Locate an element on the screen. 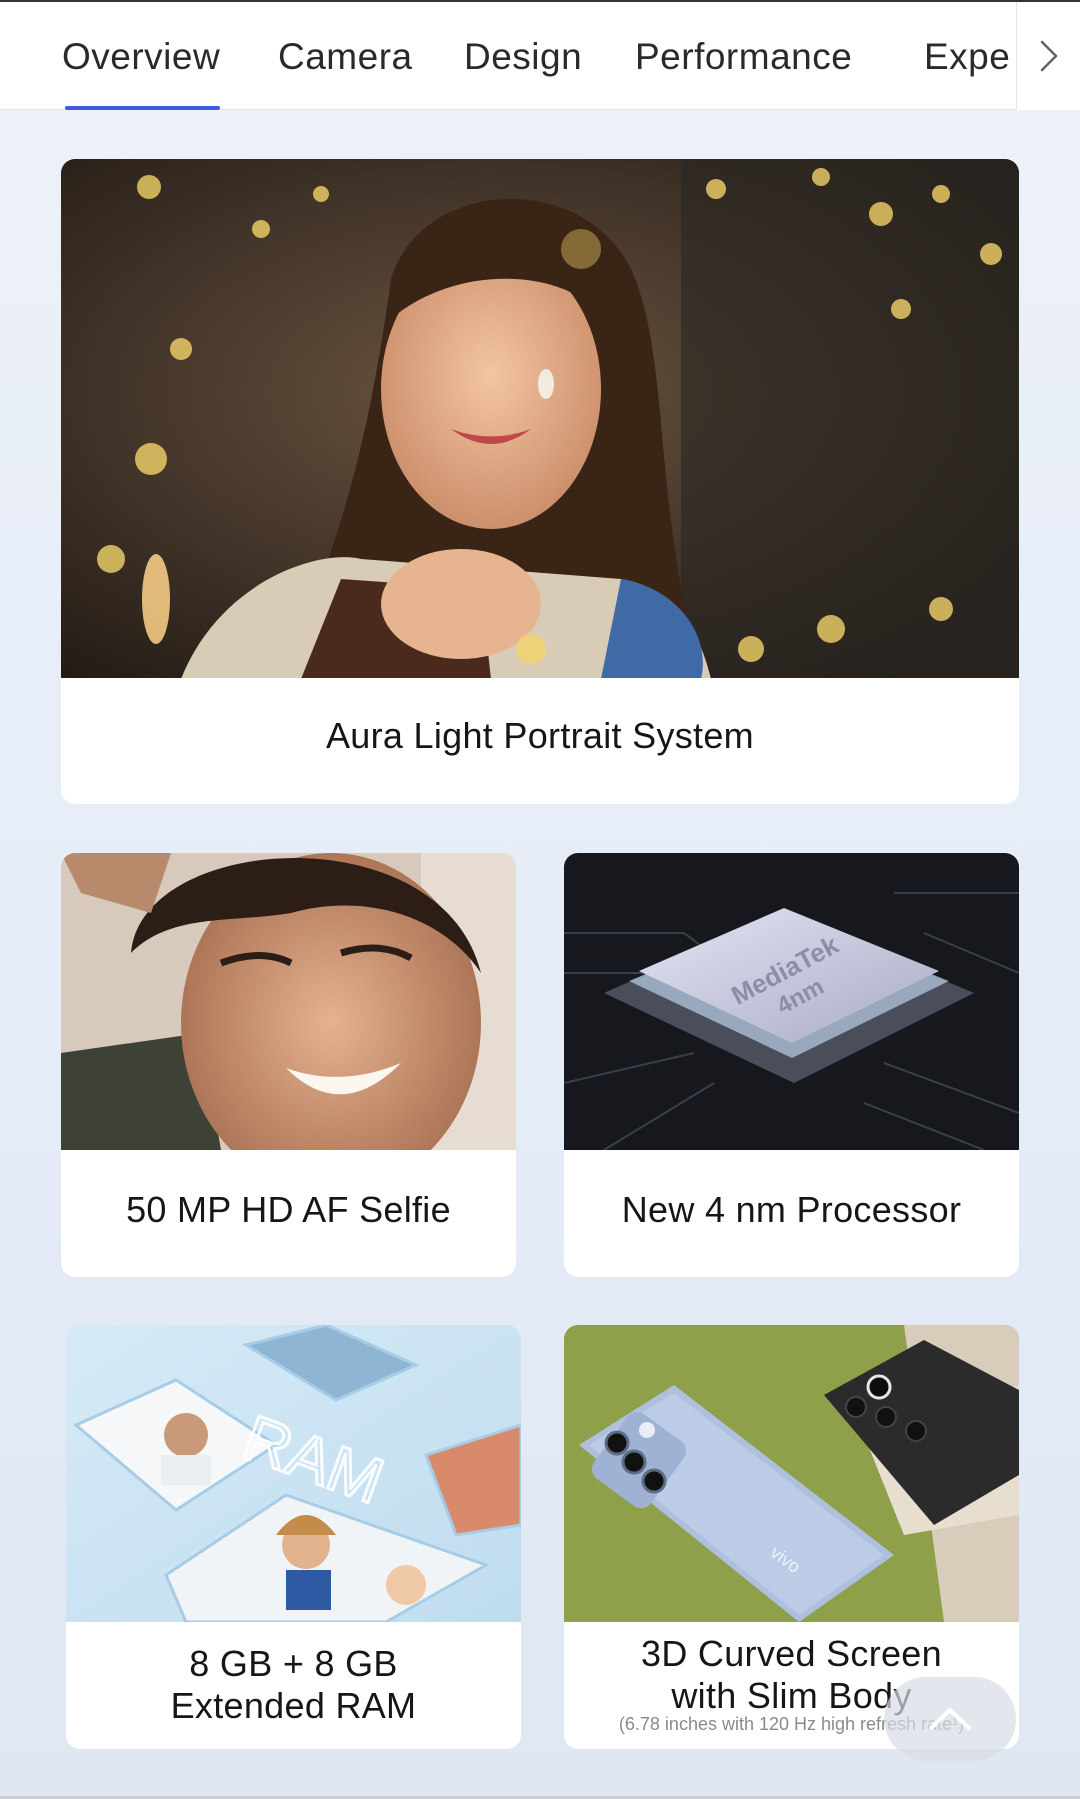  card-caption: Aura Light Portrait System is located at coordinates (540, 735).